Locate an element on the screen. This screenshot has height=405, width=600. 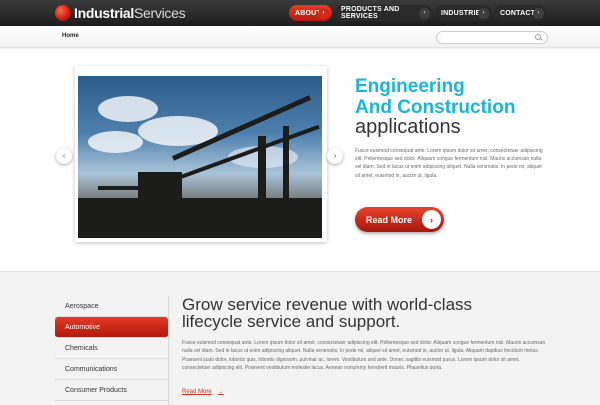
nav-about-label: ABOUT is located at coordinates (308, 13).